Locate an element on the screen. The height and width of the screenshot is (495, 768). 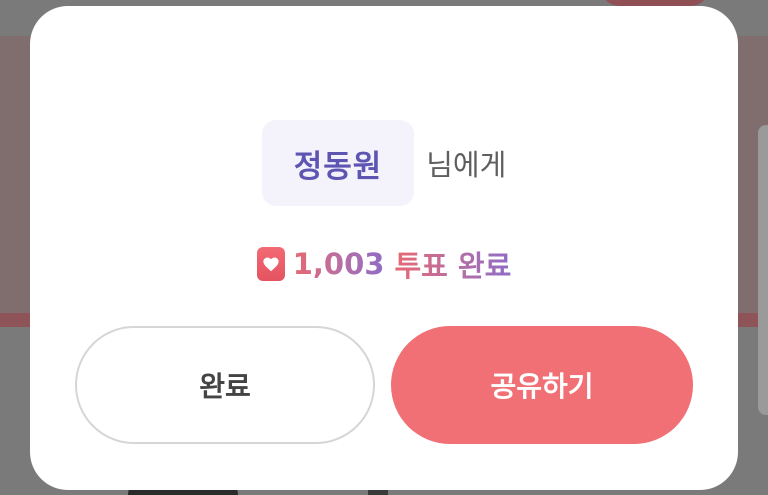
done-button-label: 완료 is located at coordinates (225, 386).